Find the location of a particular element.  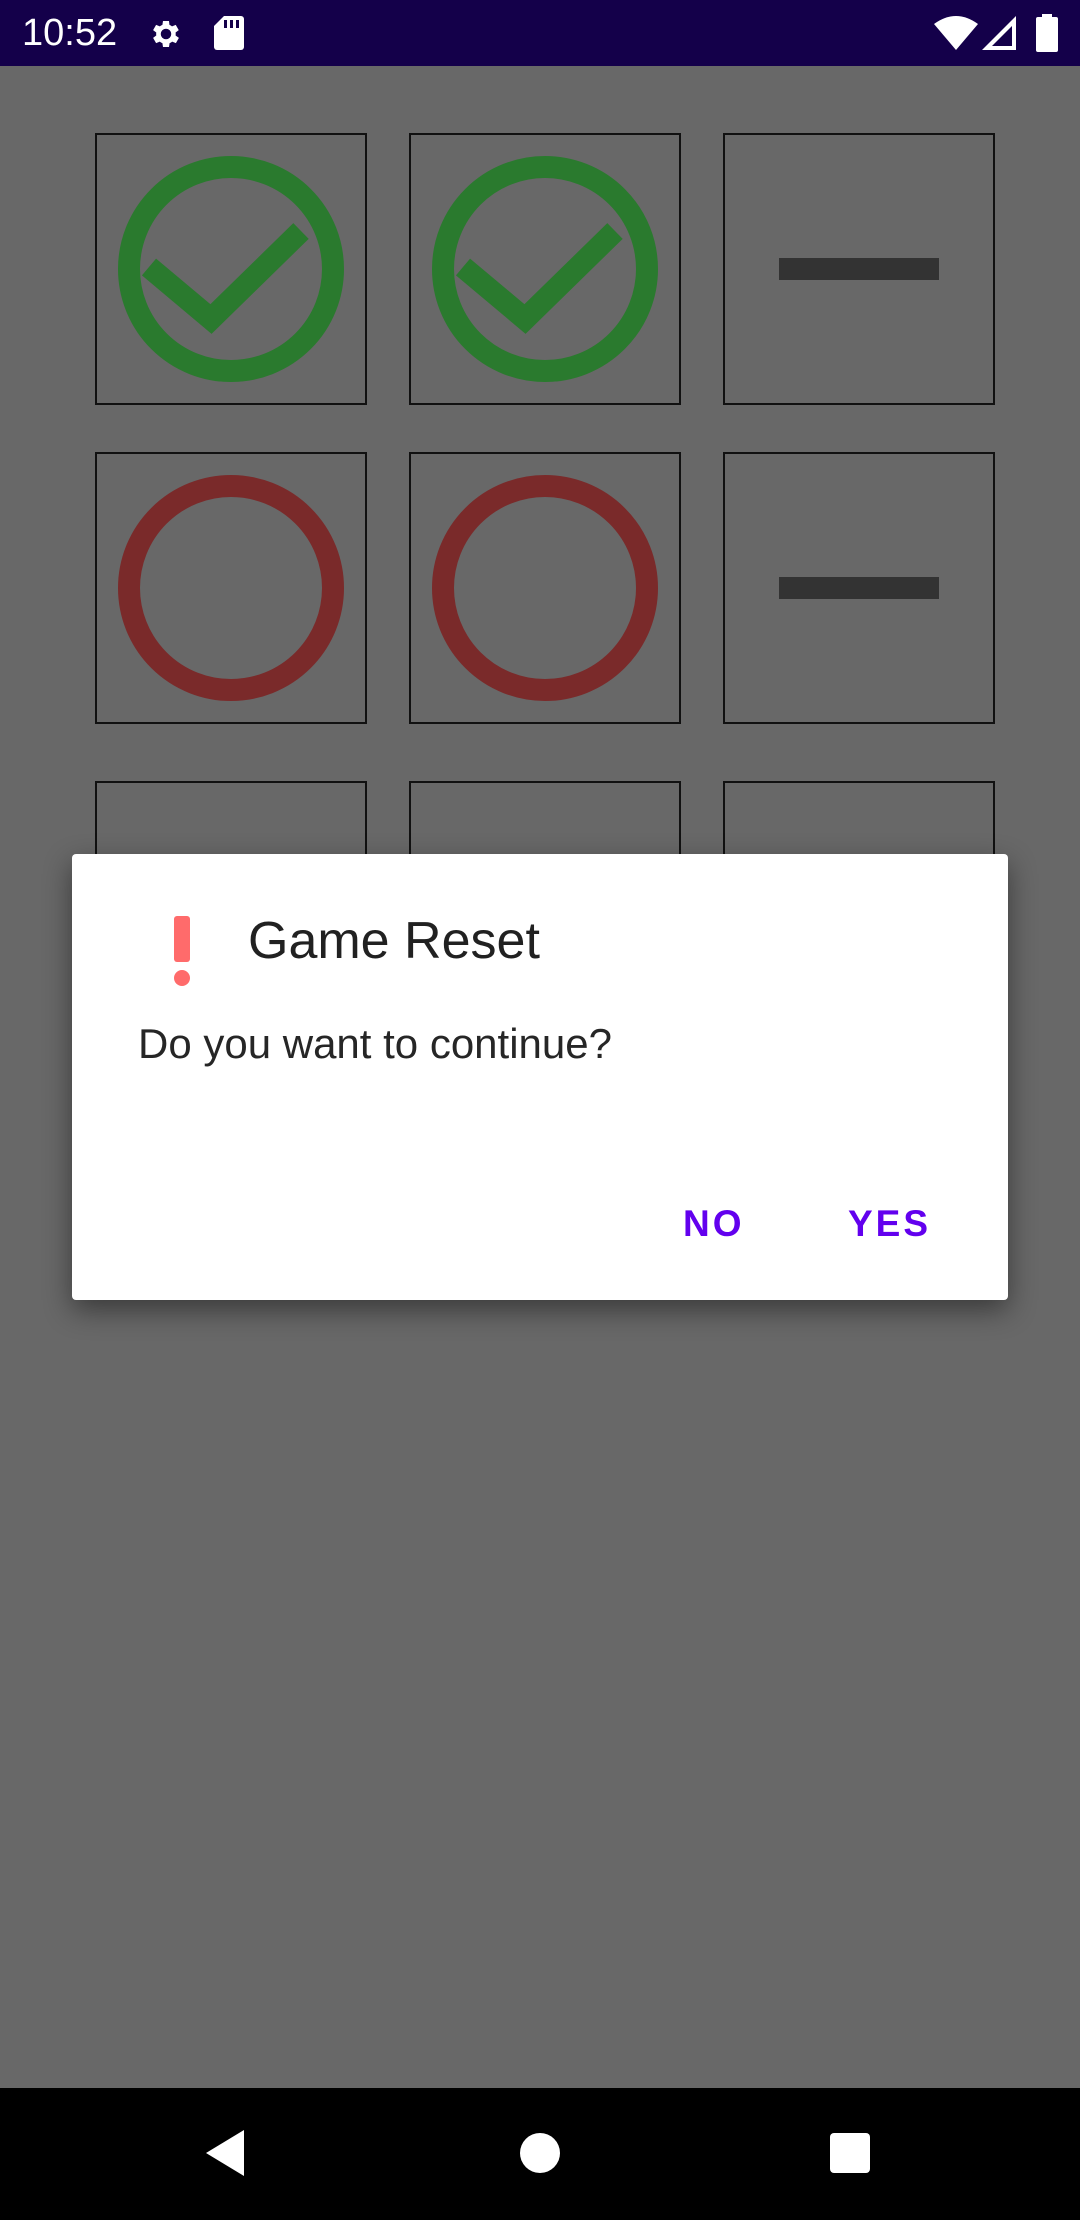

gear-icon is located at coordinates (166, 36).